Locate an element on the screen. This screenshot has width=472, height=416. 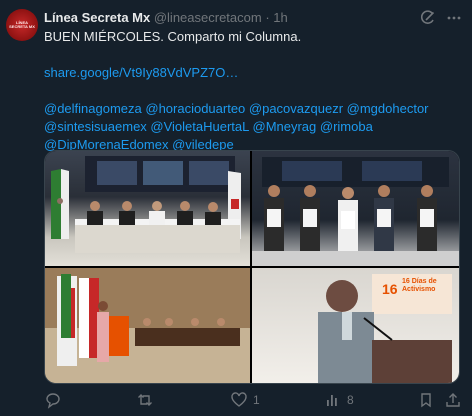
reply-button is located at coordinates (55, 400).